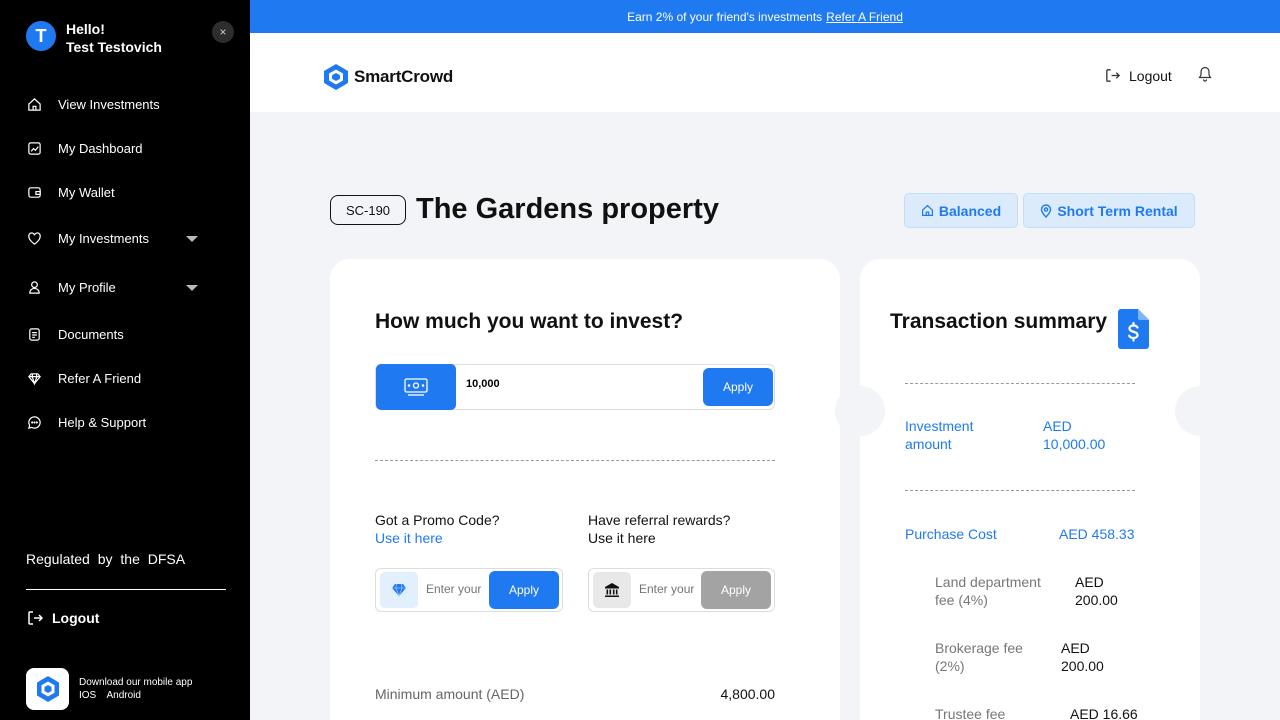  Describe the element at coordinates (404, 76) in the screenshot. I see `brand-name: SmartCrowd` at that location.